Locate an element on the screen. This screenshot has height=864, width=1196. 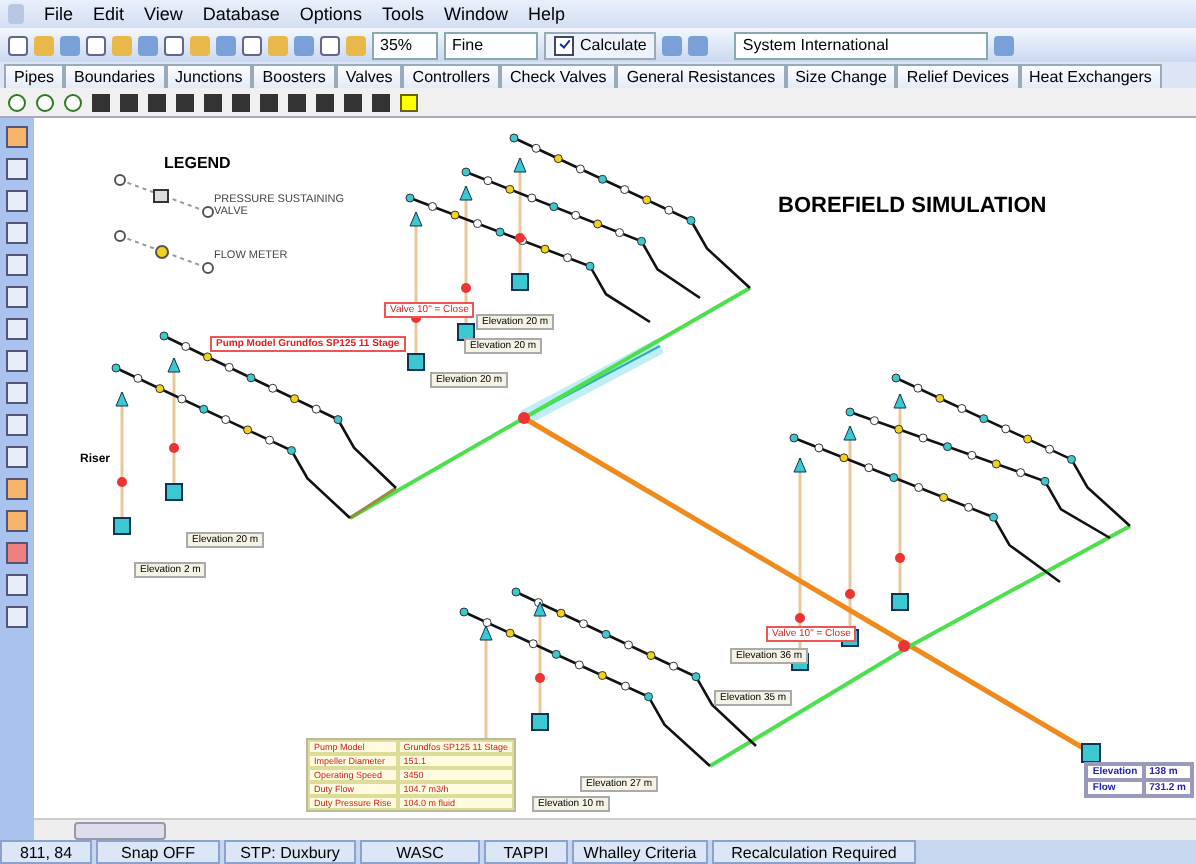
tab: Pipes is located at coordinates (34, 76).